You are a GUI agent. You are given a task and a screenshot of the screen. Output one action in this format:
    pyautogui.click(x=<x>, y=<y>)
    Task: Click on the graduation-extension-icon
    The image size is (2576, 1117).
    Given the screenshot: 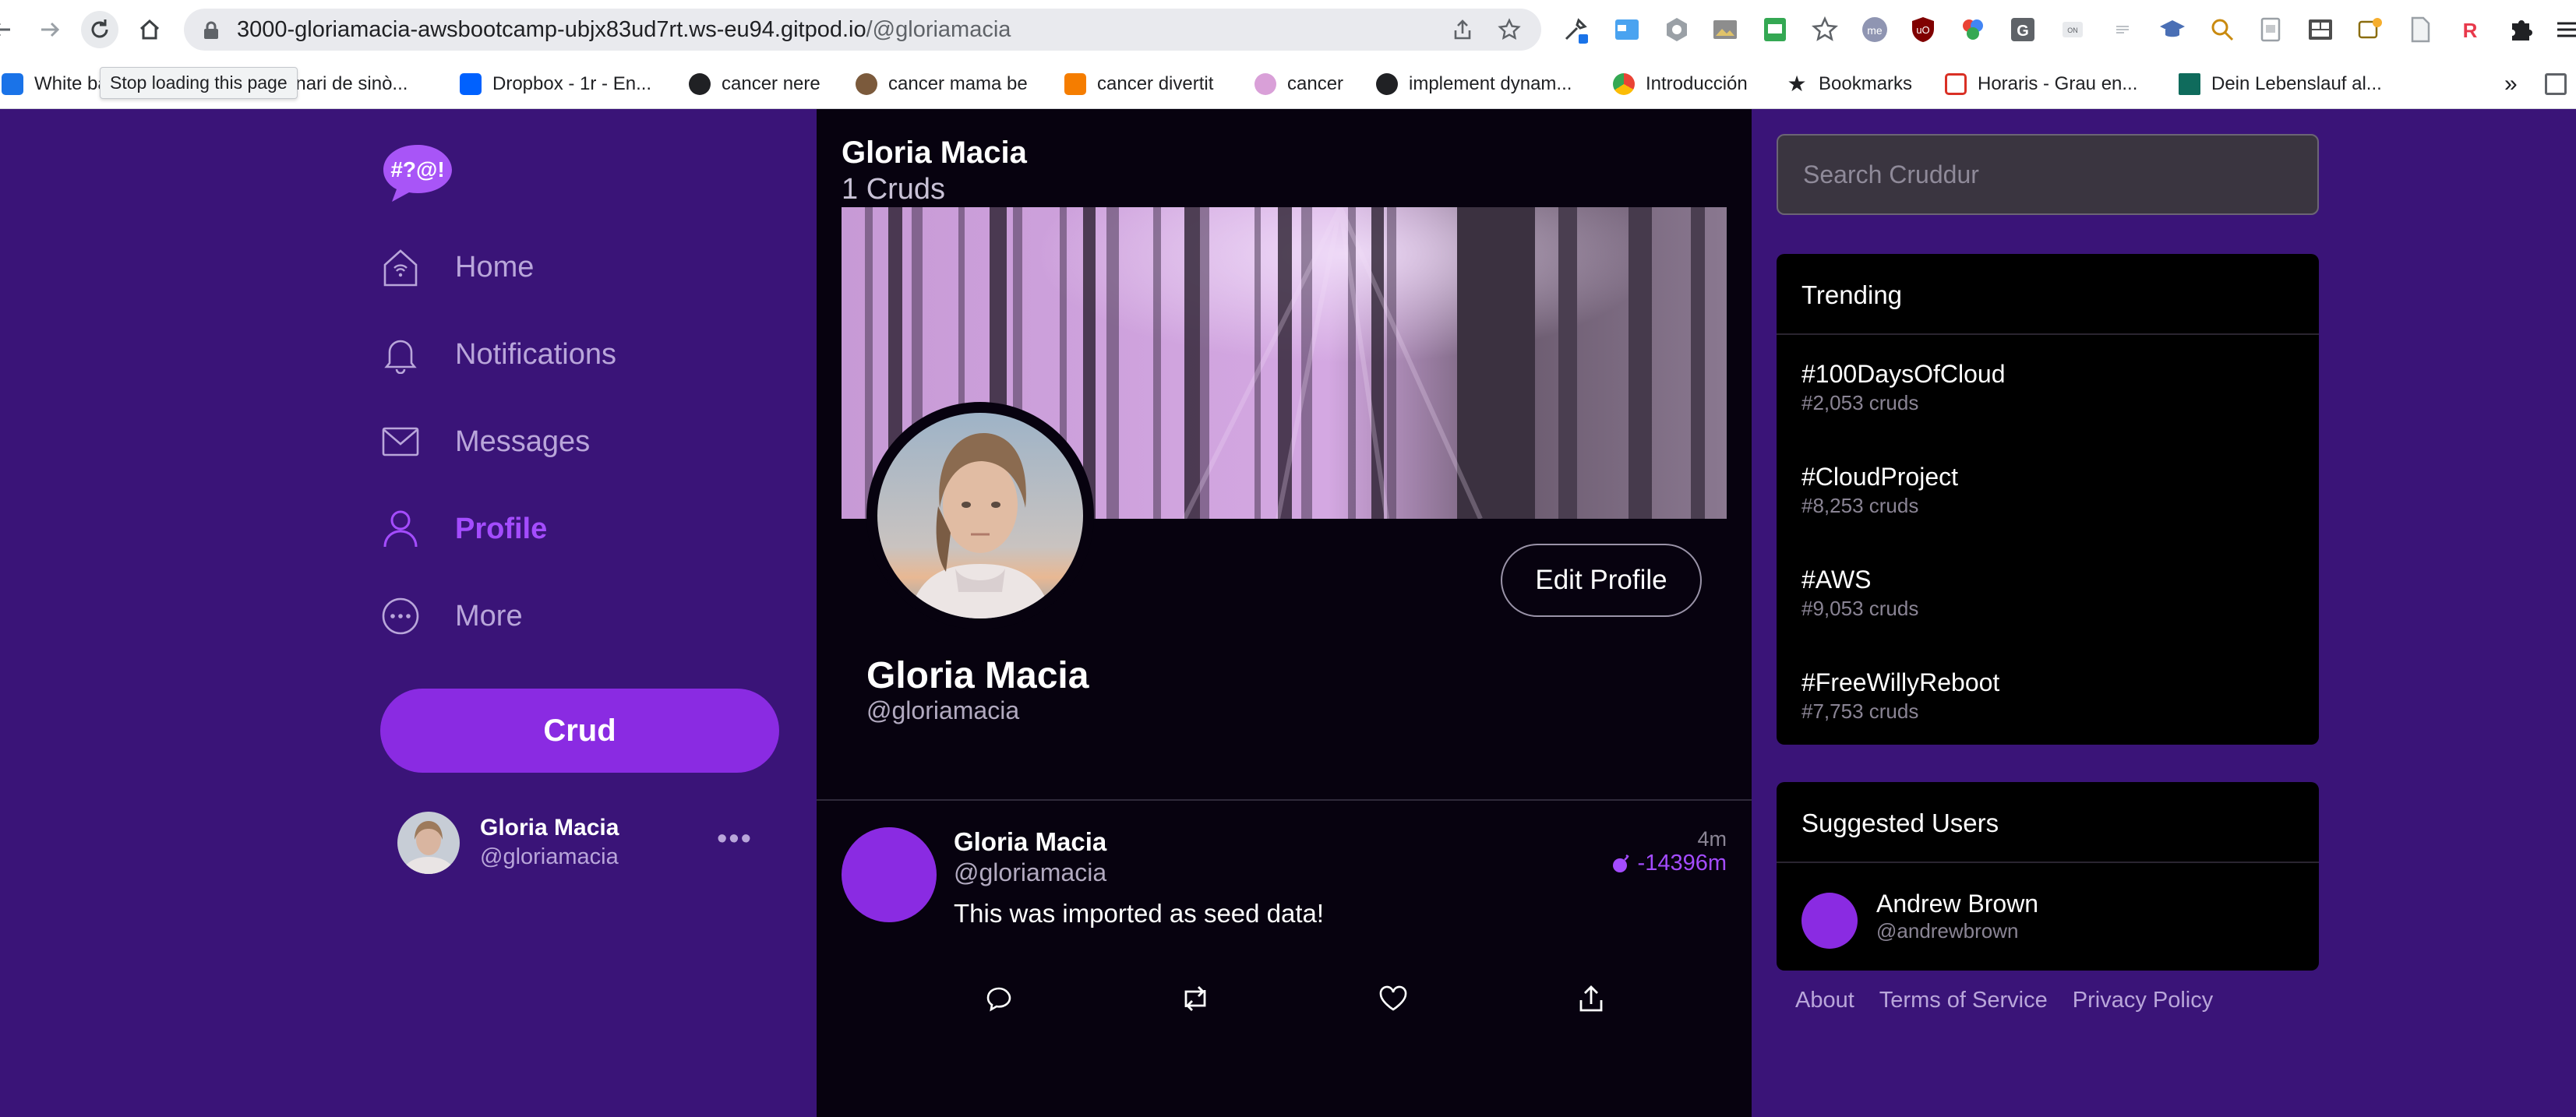 What is the action you would take?
    pyautogui.click(x=2172, y=30)
    